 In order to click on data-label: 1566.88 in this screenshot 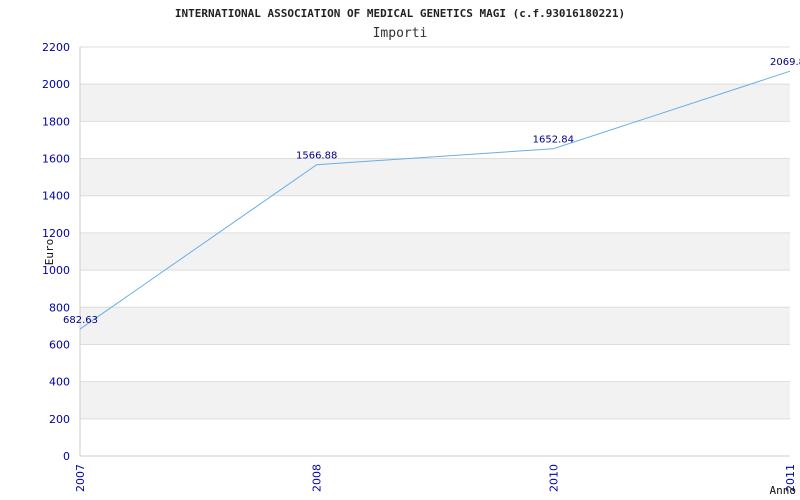, I will do `click(316, 156)`.